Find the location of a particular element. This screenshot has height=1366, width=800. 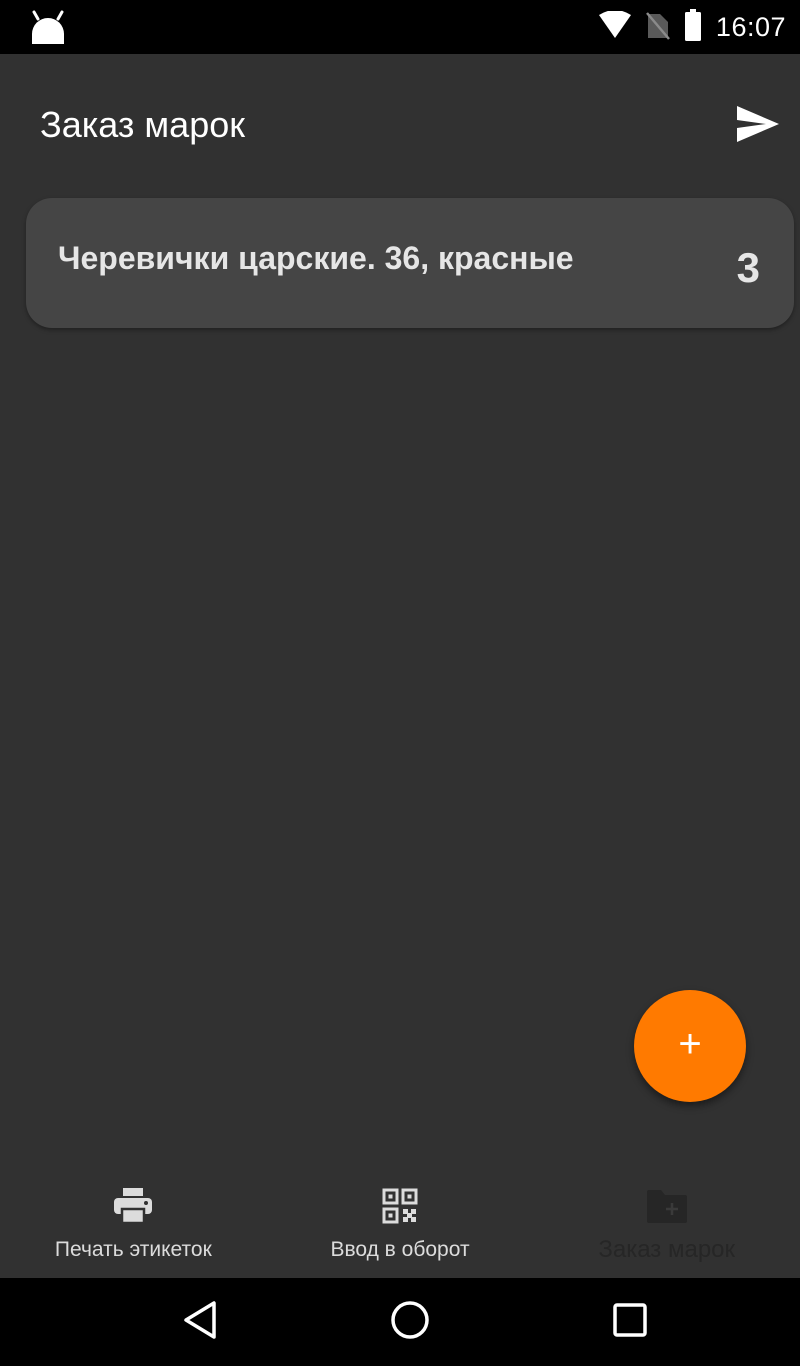

status-bar: 16:07 is located at coordinates (400, 27).